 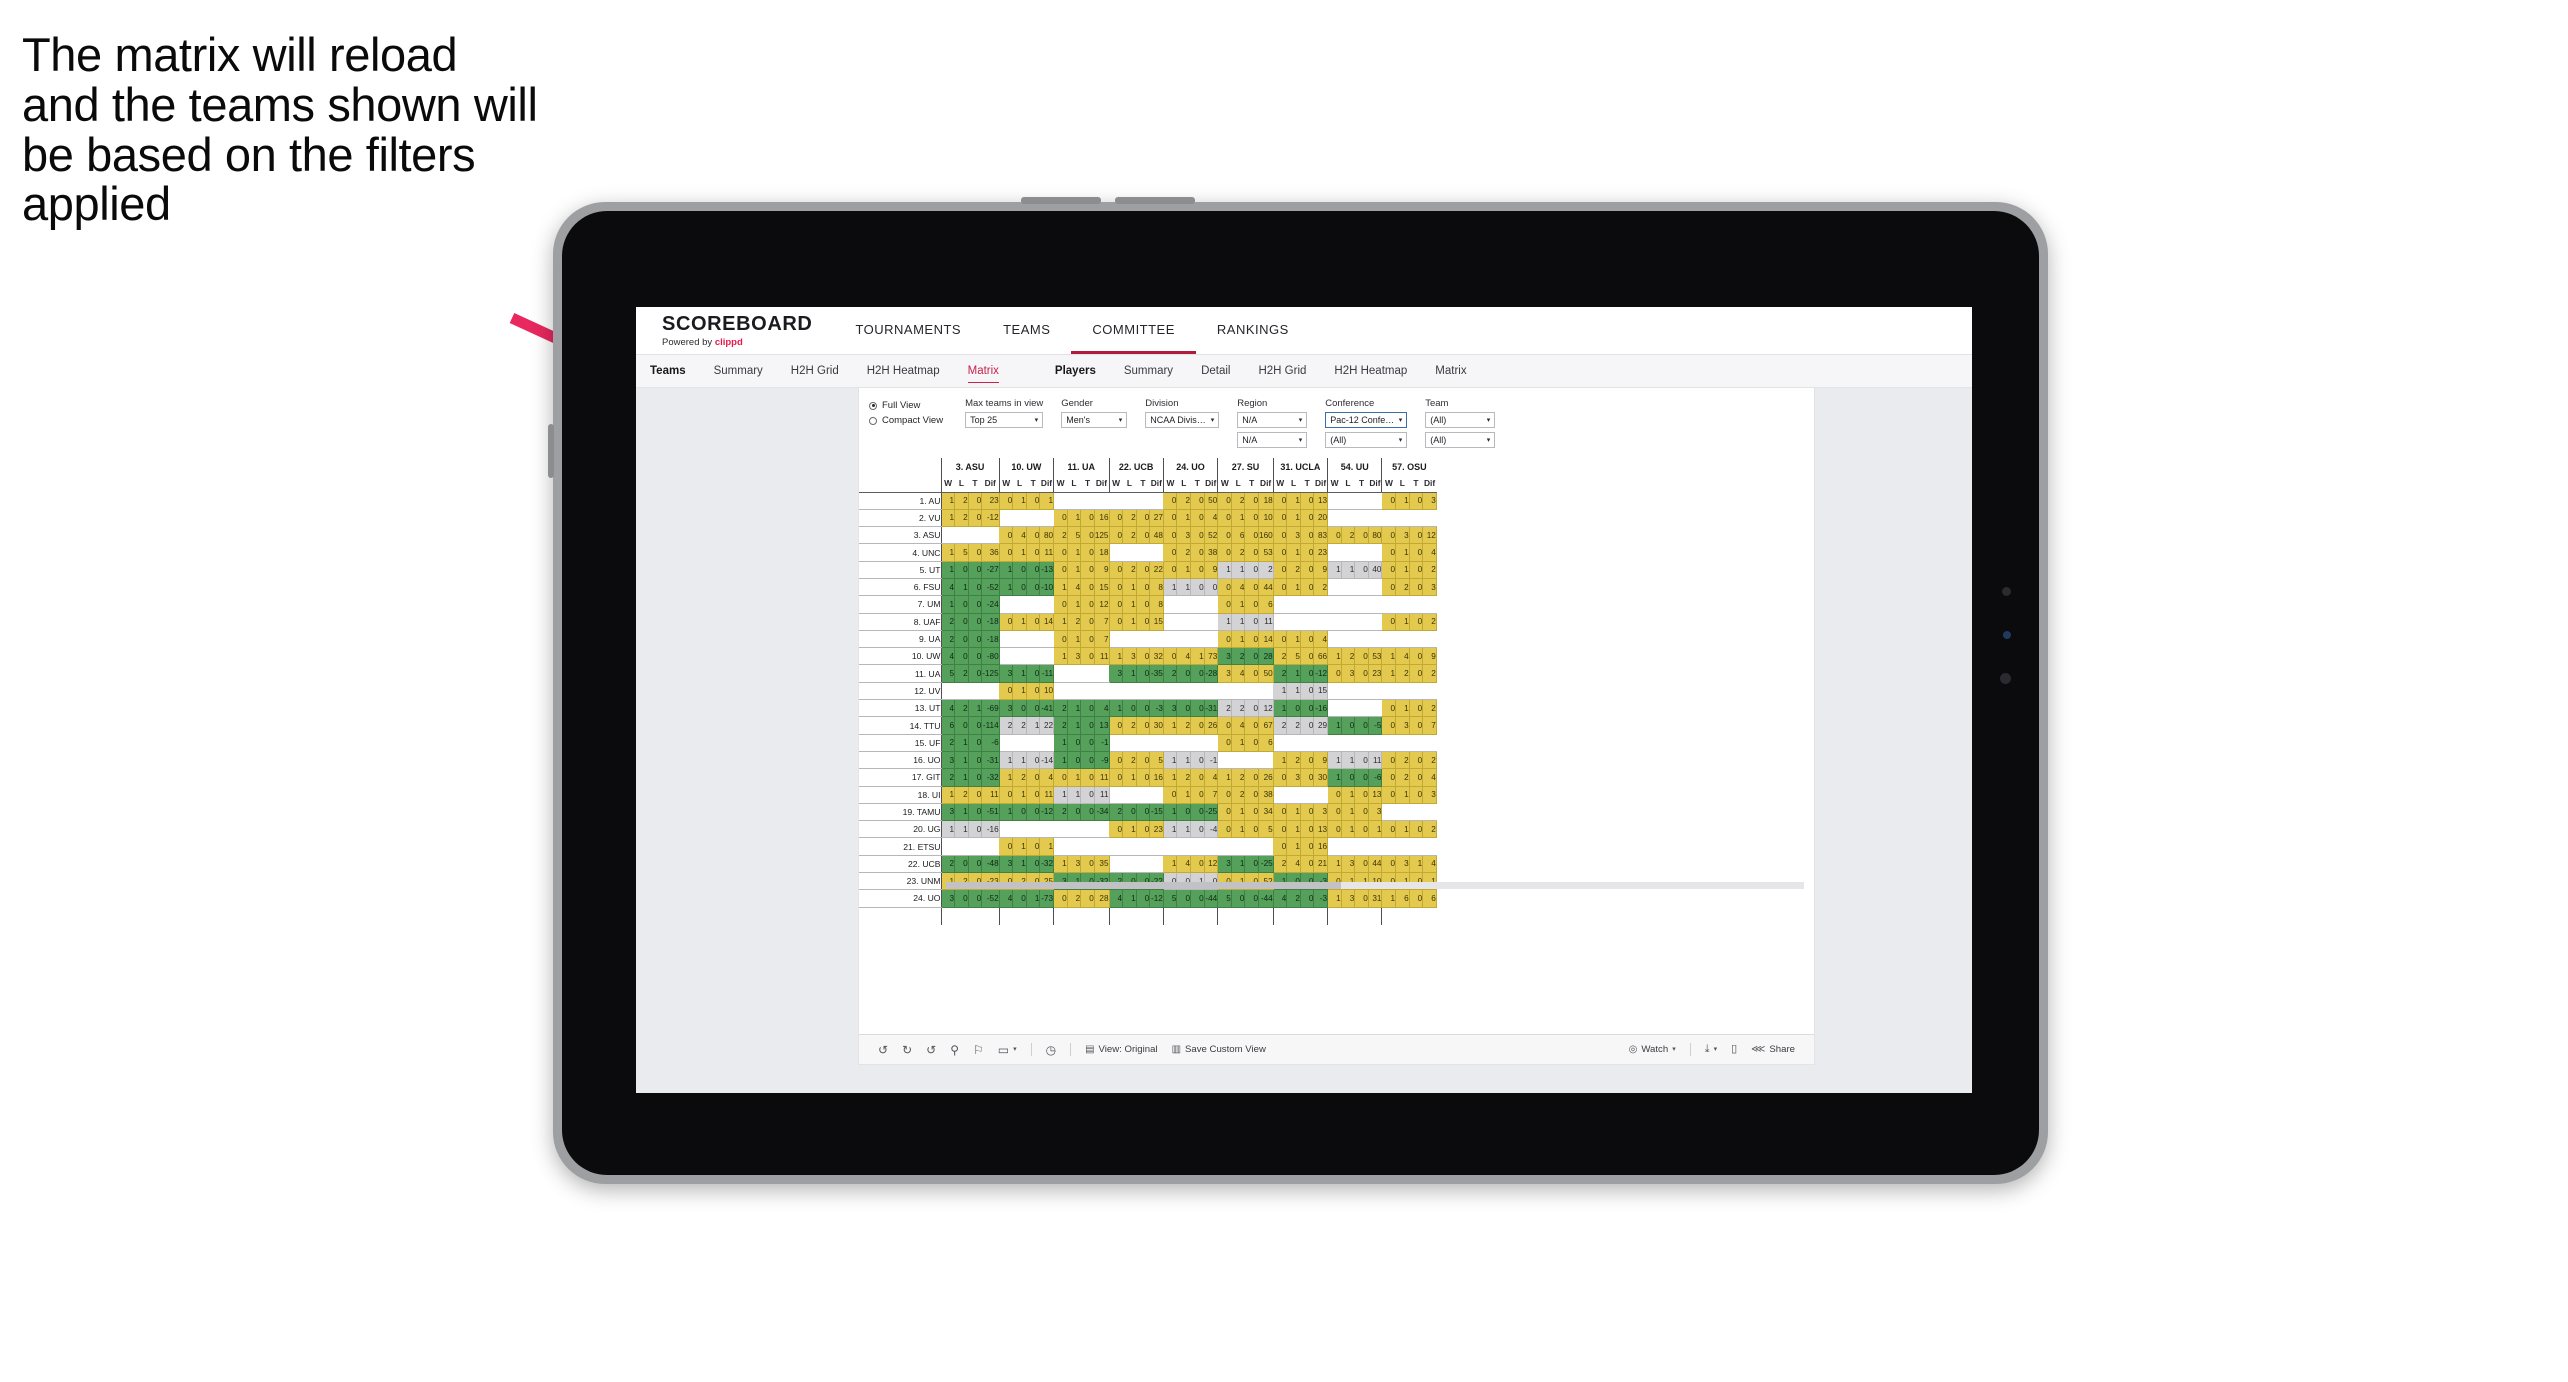 I want to click on matrix-cell: -12, so click(x=1156, y=898).